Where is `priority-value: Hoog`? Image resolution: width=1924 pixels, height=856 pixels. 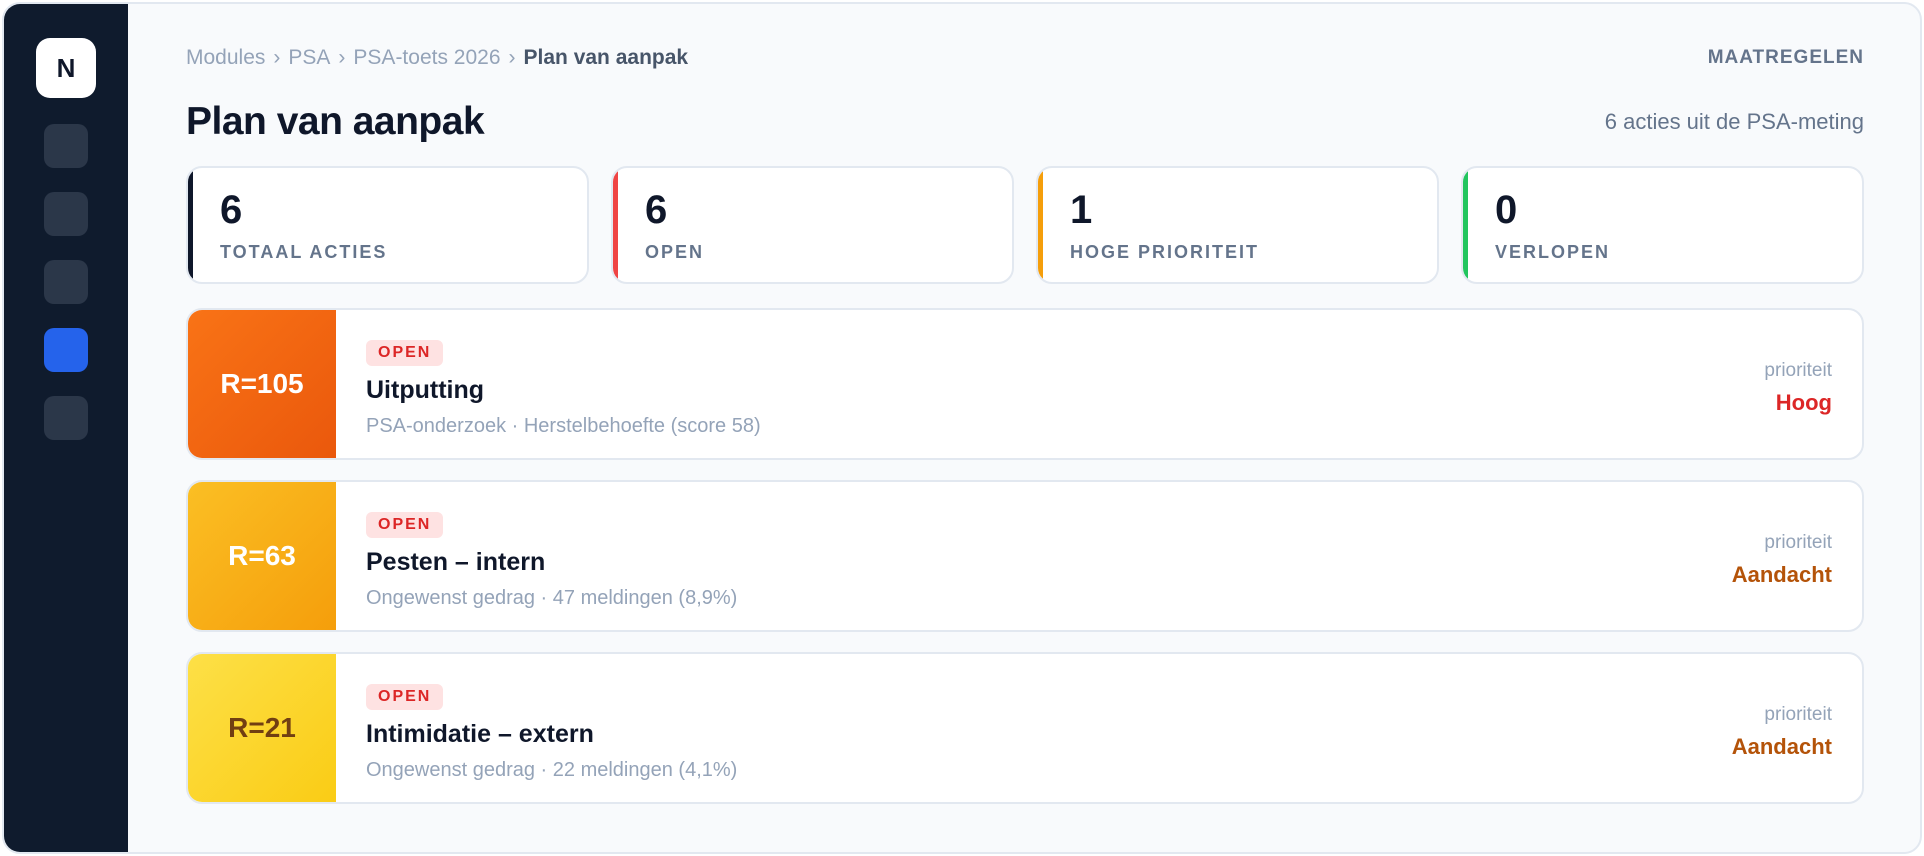
priority-value: Hoog is located at coordinates (1803, 402).